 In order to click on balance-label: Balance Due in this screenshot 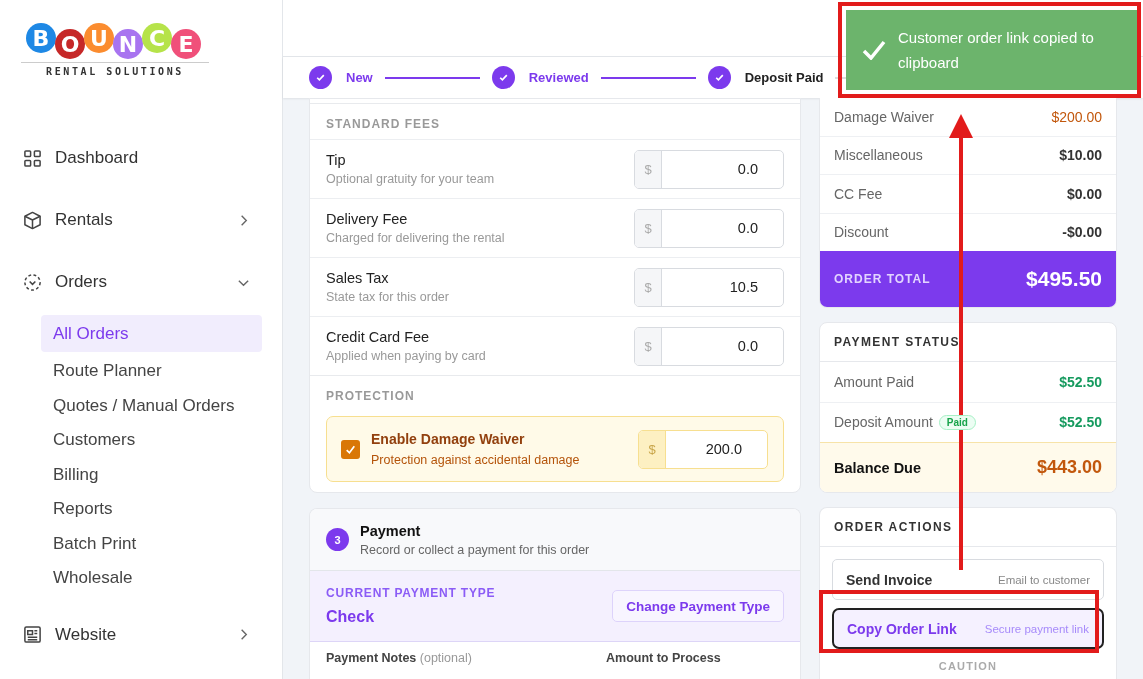, I will do `click(878, 467)`.